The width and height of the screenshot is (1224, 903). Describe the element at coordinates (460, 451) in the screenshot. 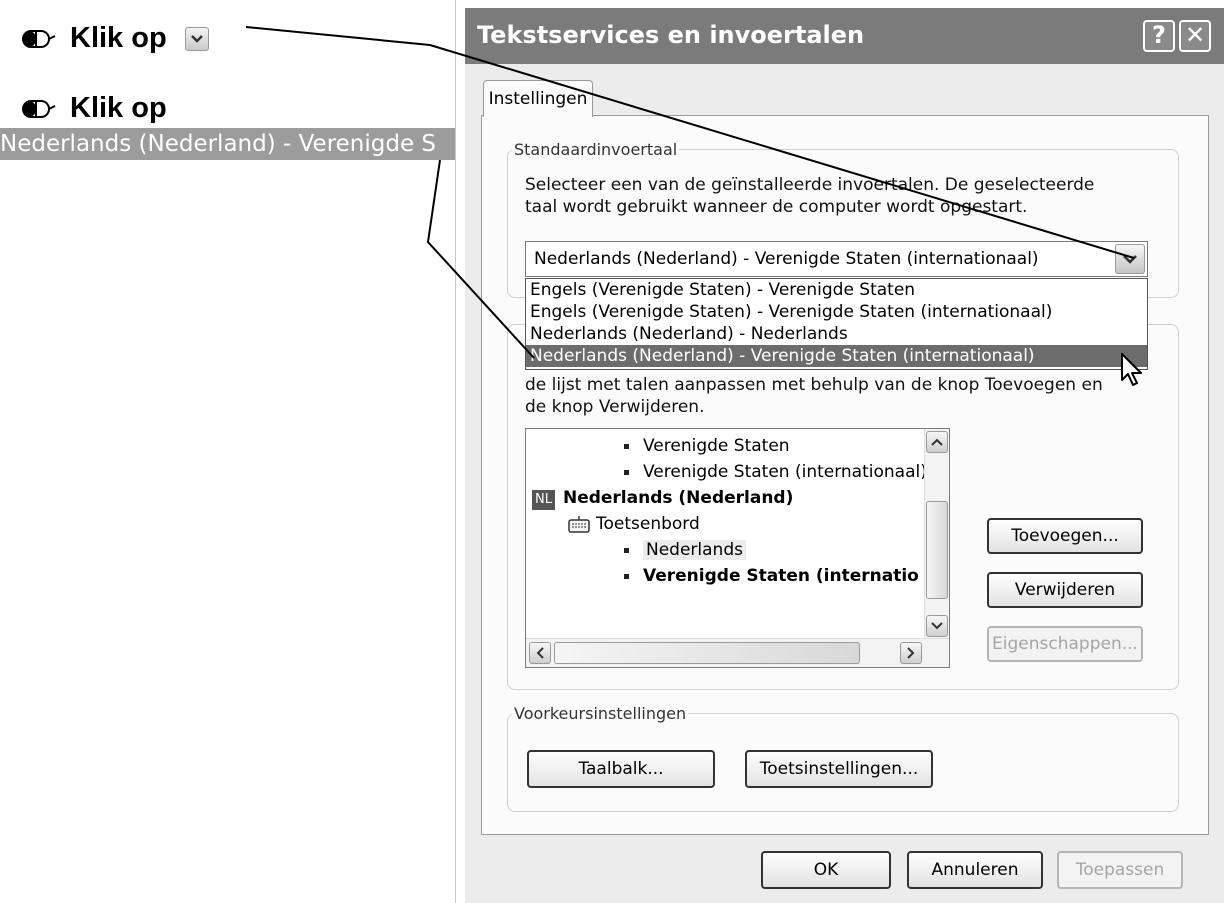

I see `panel-divider` at that location.